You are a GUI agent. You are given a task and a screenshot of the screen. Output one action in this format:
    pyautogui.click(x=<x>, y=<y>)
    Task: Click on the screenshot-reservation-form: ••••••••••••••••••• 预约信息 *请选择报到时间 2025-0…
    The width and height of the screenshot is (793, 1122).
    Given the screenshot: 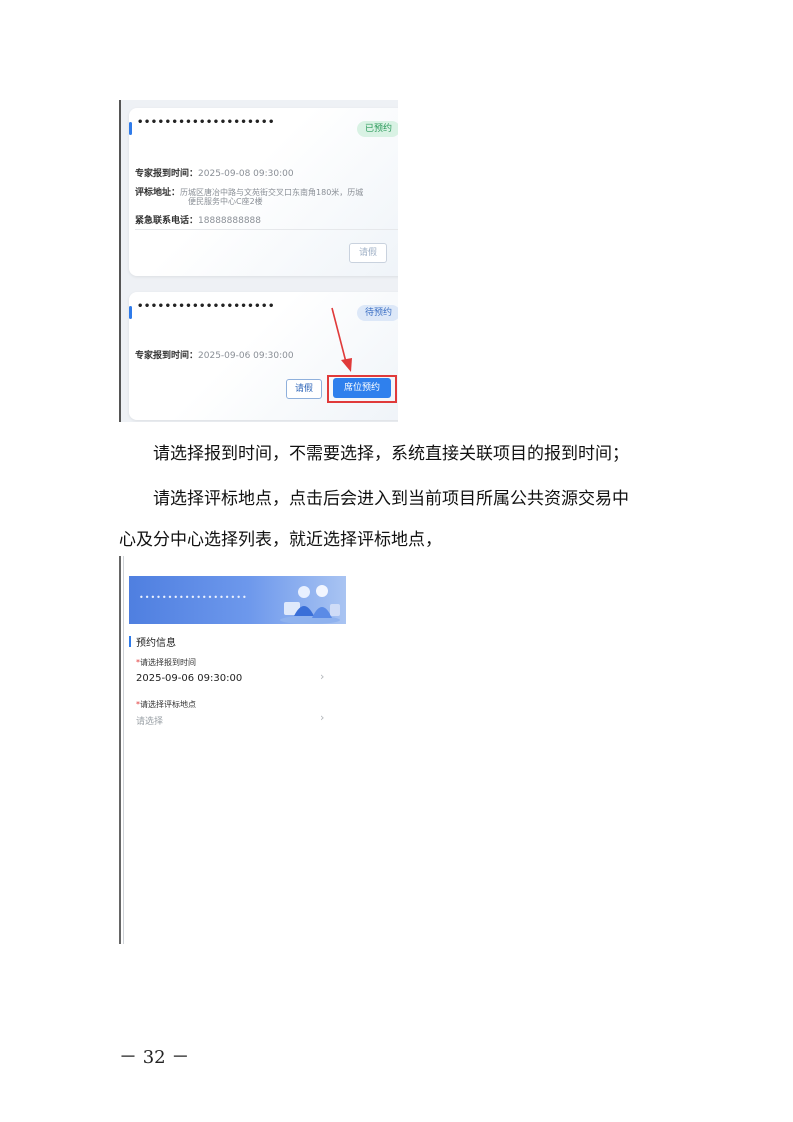 What is the action you would take?
    pyautogui.click(x=232, y=750)
    